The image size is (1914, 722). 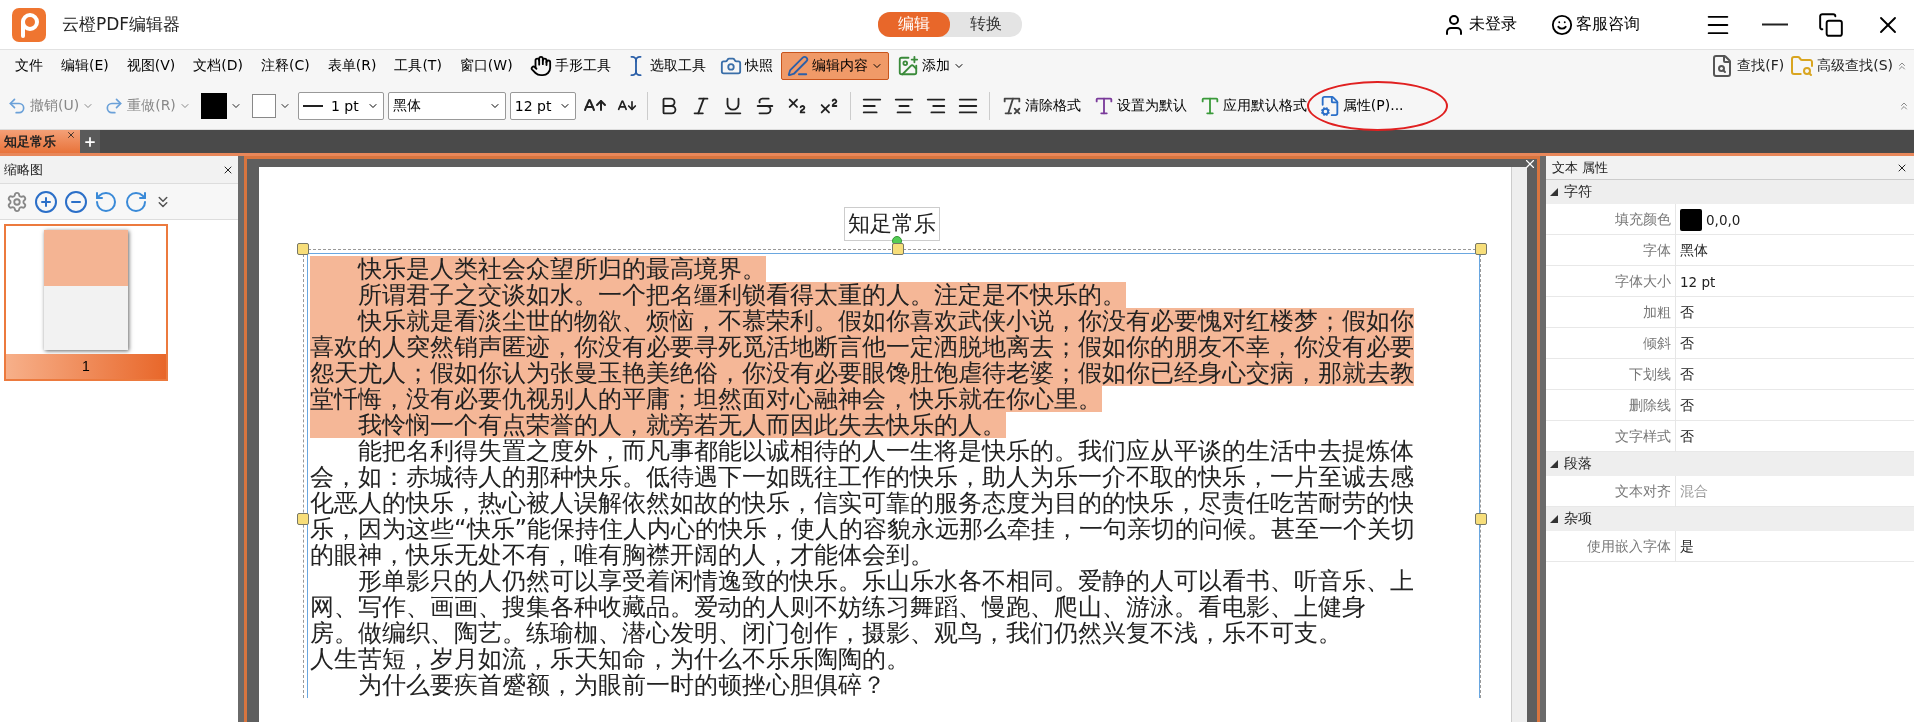 What do you see at coordinates (418, 66) in the screenshot?
I see `menu-item: 工具(T)` at bounding box center [418, 66].